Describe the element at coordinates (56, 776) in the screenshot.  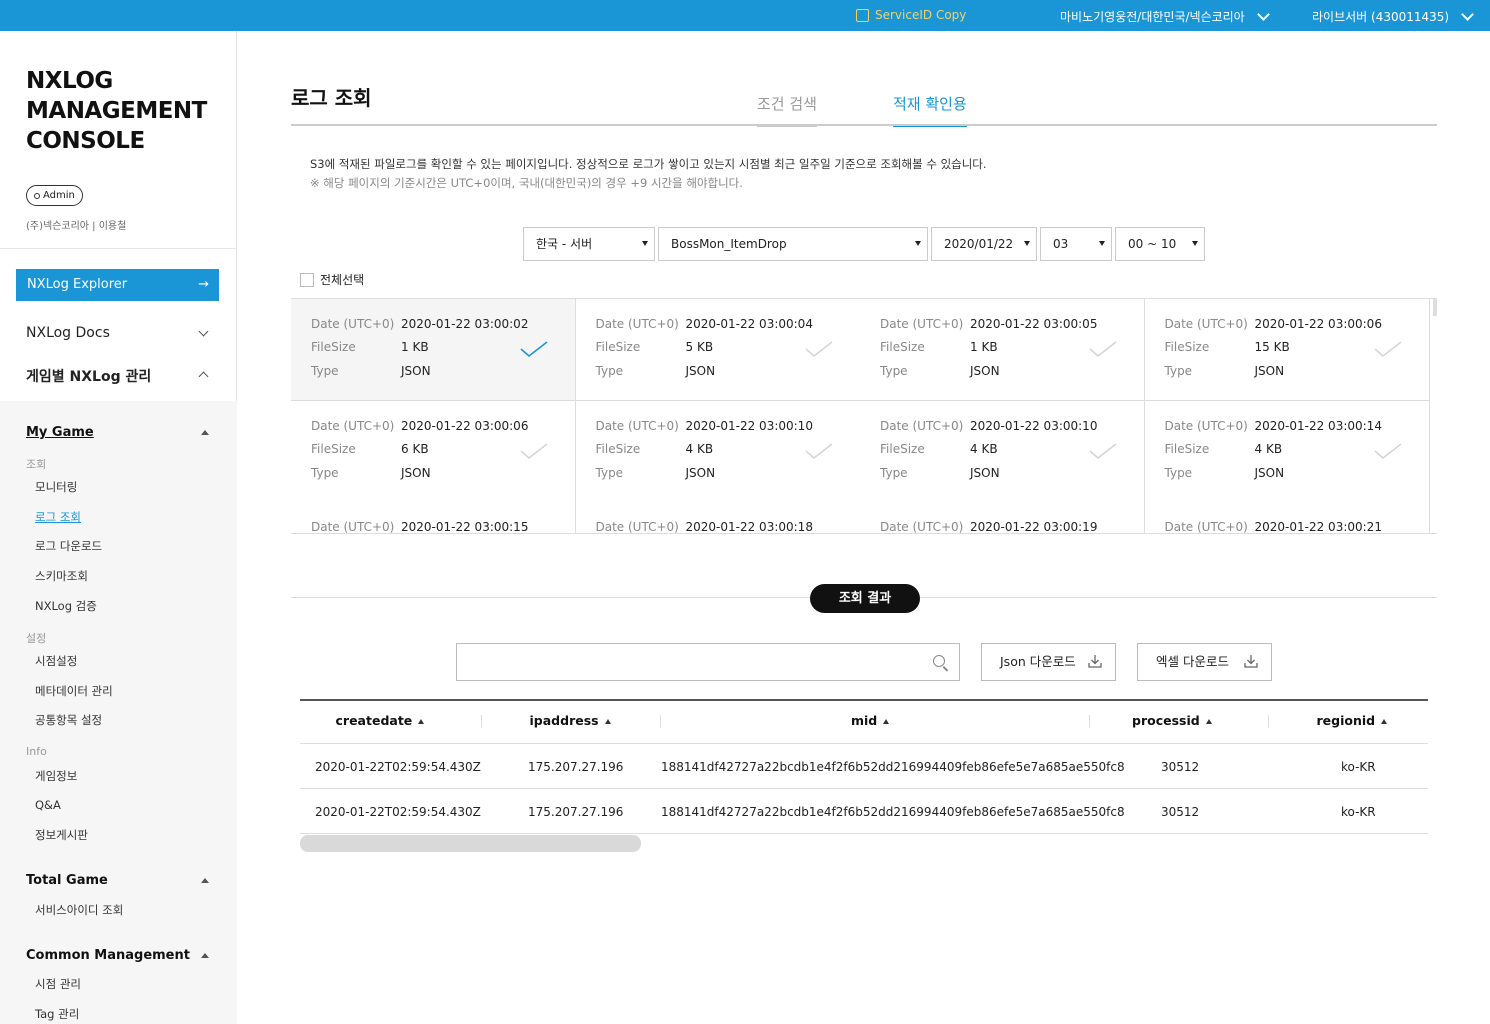
I see `sidebar-item-game-info: 게임정보` at that location.